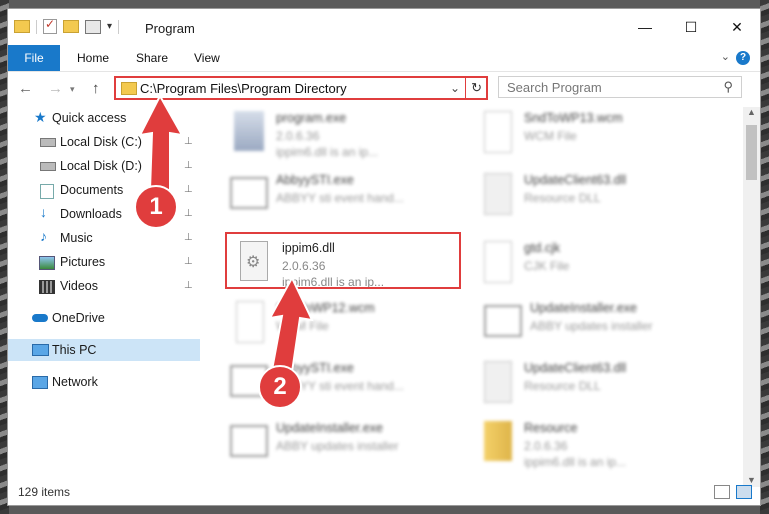 Image resolution: width=769 pixels, height=514 pixels. I want to click on sidebar-item-local-disk-d: Local Disk (D:) ⊥, so click(104, 166).